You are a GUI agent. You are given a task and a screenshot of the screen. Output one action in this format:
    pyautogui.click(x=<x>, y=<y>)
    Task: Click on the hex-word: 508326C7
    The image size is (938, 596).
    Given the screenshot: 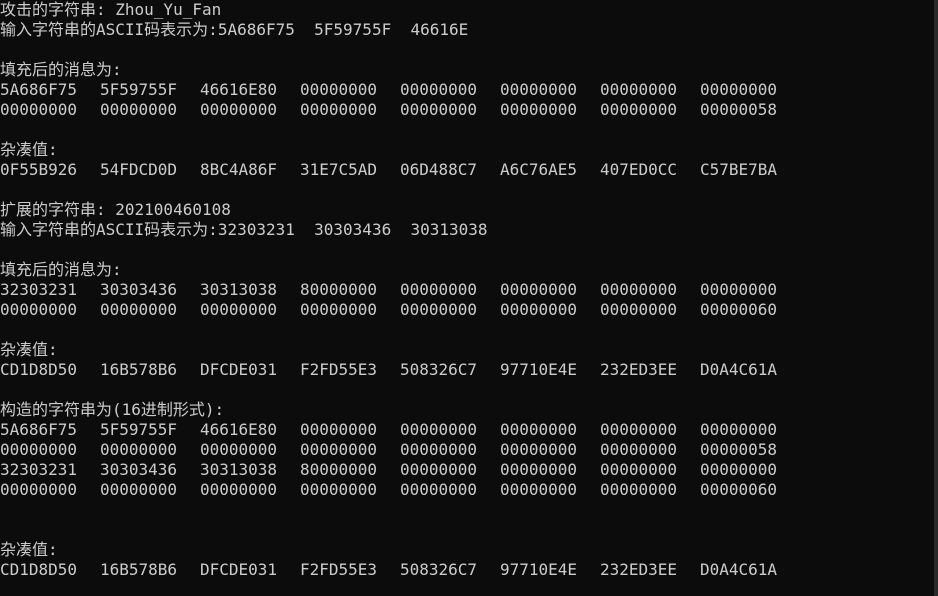 What is the action you would take?
    pyautogui.click(x=439, y=569)
    